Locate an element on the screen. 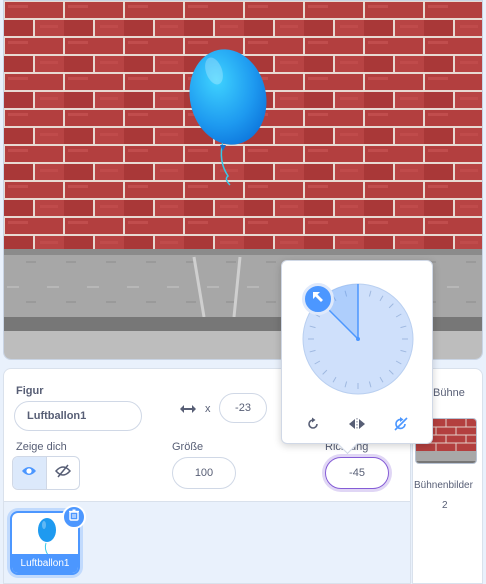 Image resolution: width=486 pixels, height=584 pixels. left-right-icon is located at coordinates (357, 426).